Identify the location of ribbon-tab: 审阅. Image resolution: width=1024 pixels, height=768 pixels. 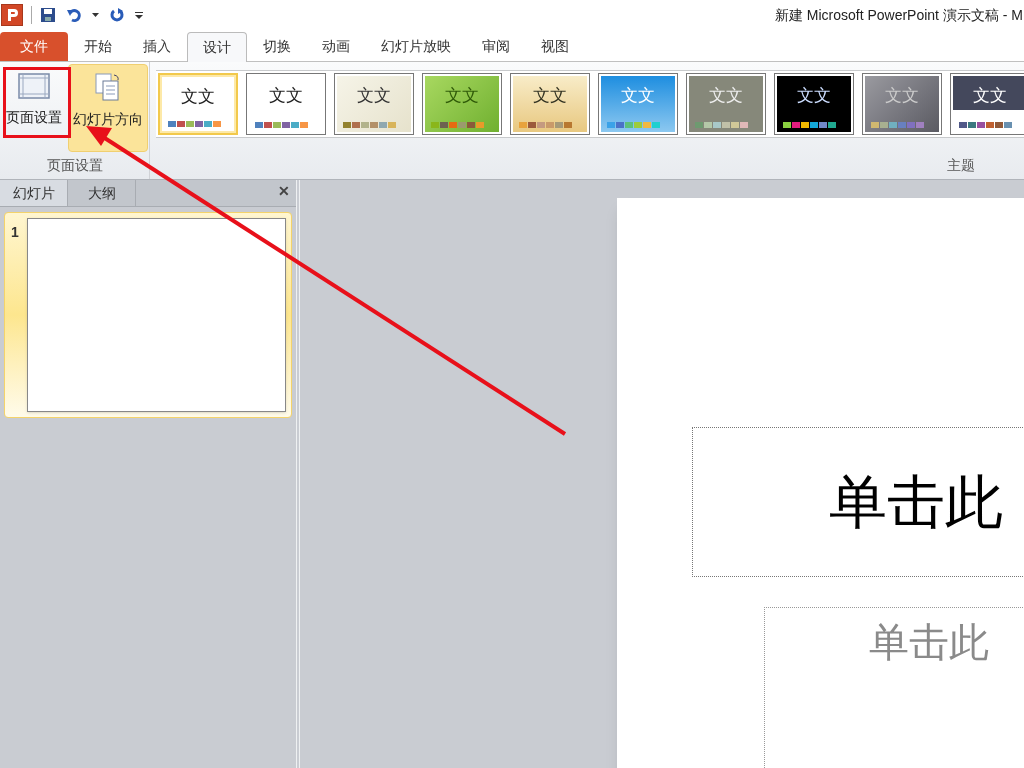
(496, 46).